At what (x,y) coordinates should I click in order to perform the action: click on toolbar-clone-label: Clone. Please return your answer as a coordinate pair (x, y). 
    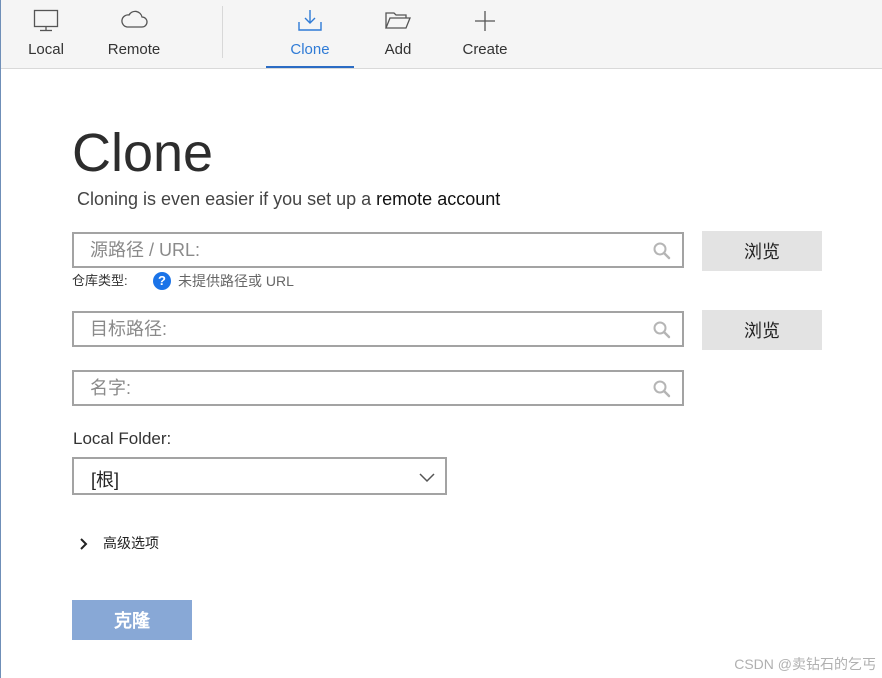
    Looking at the image, I should click on (310, 49).